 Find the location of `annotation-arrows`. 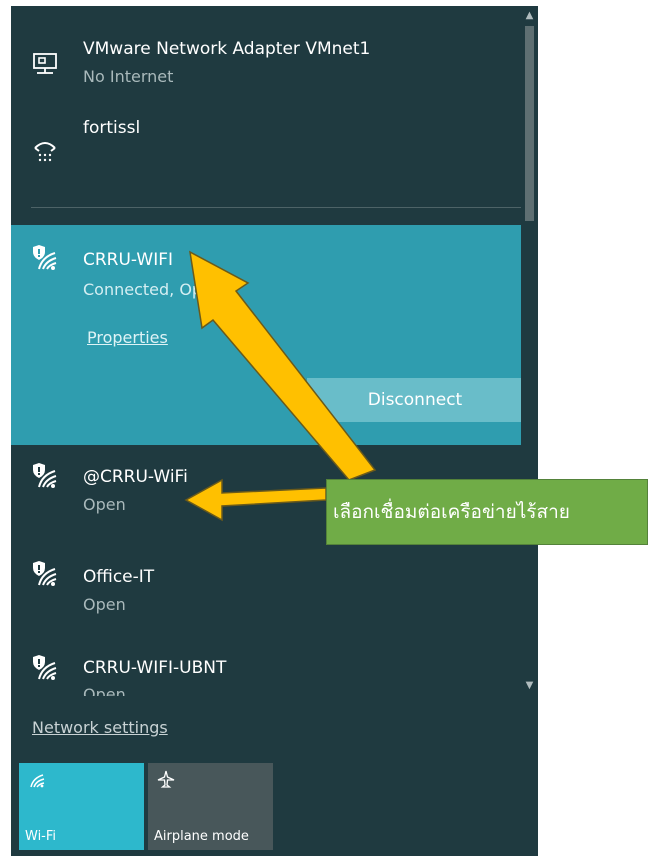

annotation-arrows is located at coordinates (280, 386).